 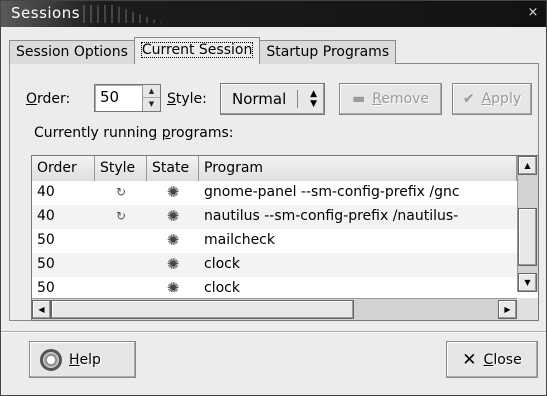 What do you see at coordinates (527, 165) in the screenshot?
I see `scroll-up-icon: ▲` at bounding box center [527, 165].